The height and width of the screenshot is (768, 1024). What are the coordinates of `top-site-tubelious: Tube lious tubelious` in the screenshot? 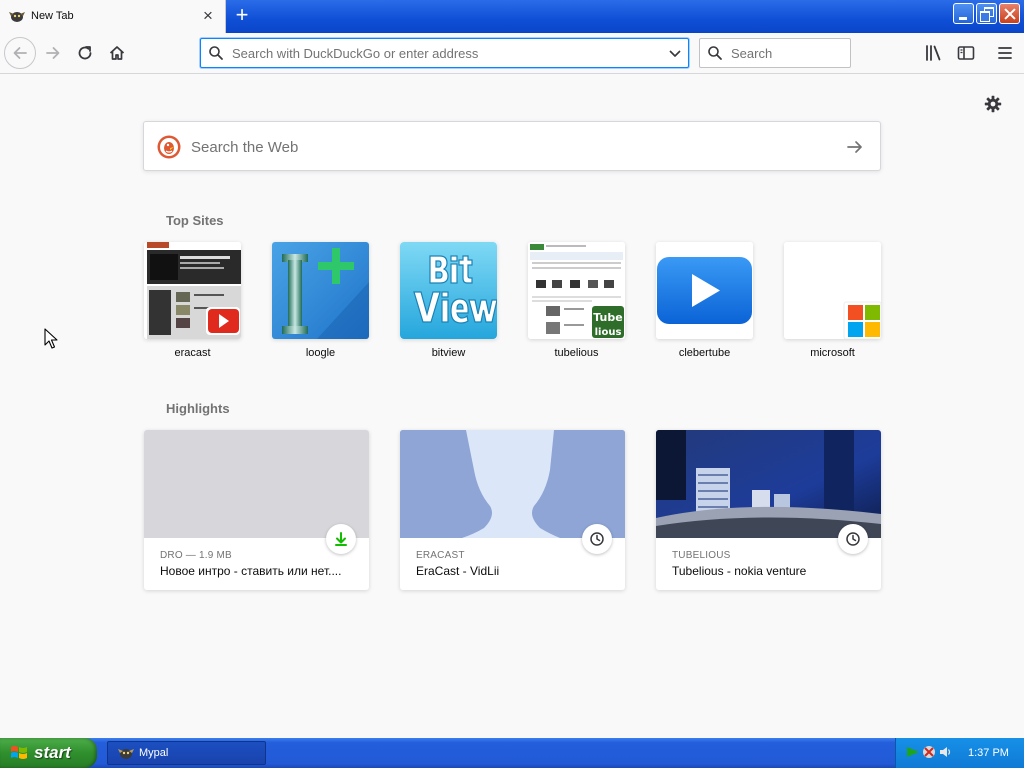 It's located at (576, 300).